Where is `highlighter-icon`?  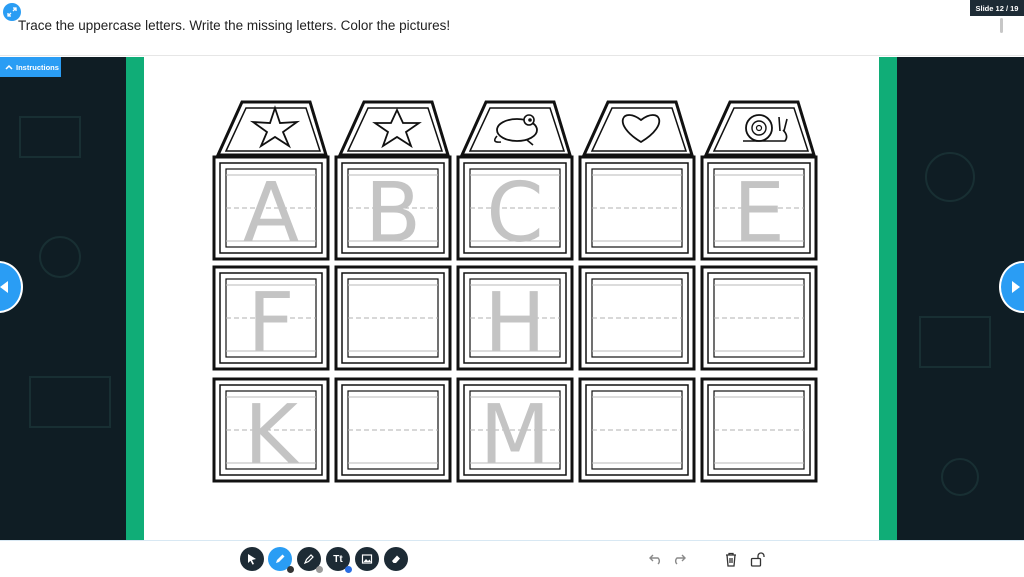
highlighter-icon is located at coordinates (308, 559).